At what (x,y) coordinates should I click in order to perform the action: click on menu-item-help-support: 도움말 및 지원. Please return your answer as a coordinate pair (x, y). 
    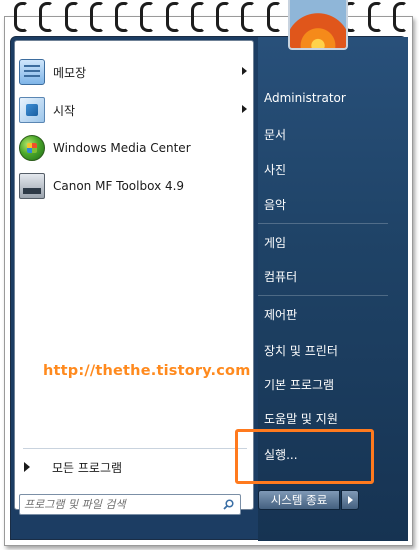
    Looking at the image, I should click on (325, 418).